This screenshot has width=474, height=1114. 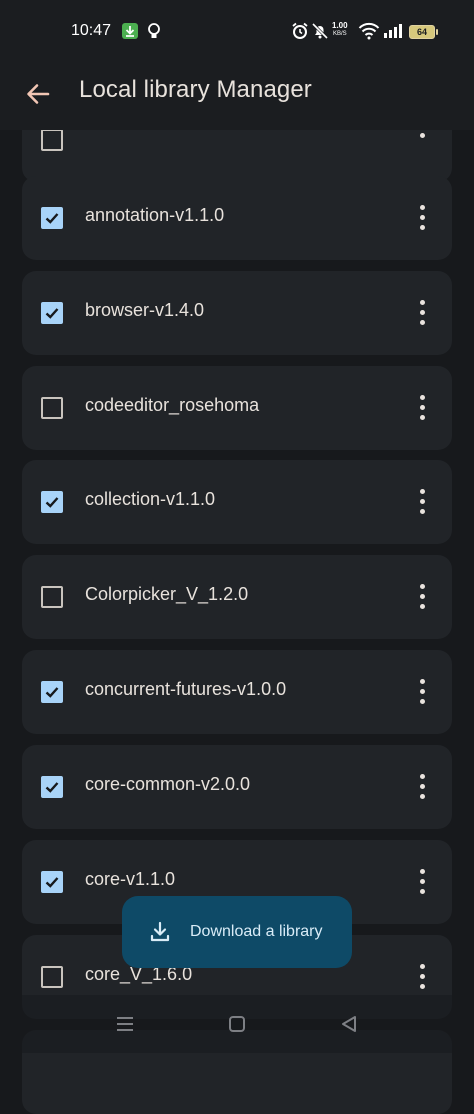 What do you see at coordinates (154, 30) in the screenshot?
I see `lightbulb-icon` at bounding box center [154, 30].